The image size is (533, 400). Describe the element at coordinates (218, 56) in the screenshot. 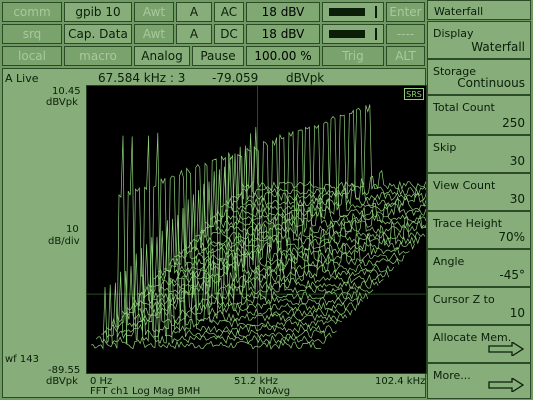

I see `pause-button: Pause` at that location.